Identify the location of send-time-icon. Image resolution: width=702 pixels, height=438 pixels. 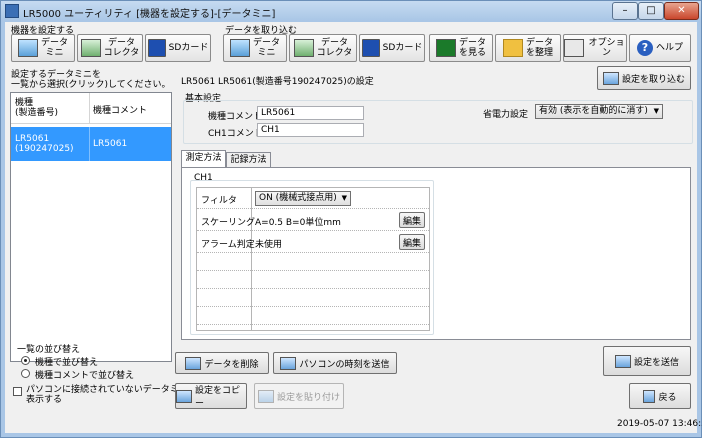
(288, 363).